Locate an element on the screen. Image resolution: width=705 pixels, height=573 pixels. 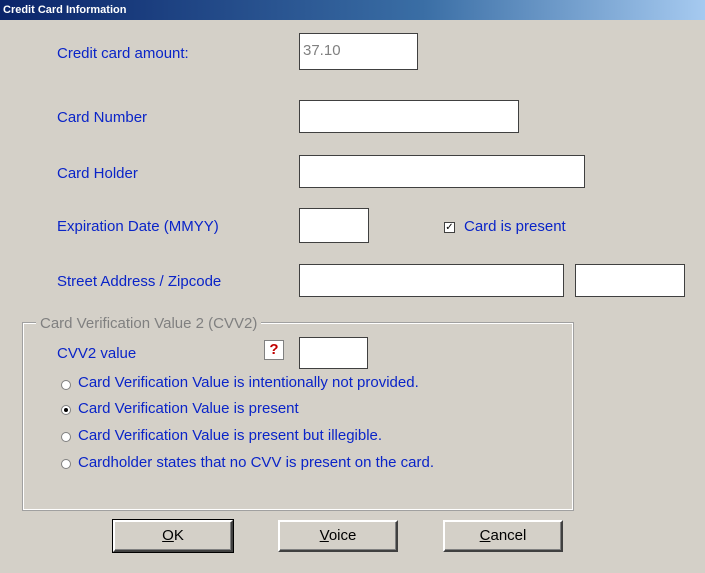
cvv2-value-field is located at coordinates (333, 353).